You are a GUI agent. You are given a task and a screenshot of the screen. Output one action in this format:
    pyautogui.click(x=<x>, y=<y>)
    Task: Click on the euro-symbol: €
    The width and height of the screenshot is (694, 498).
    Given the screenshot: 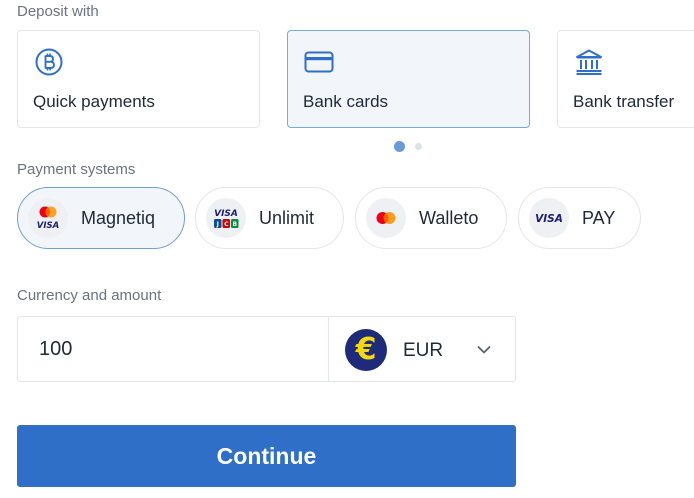 What is the action you would take?
    pyautogui.click(x=366, y=349)
    